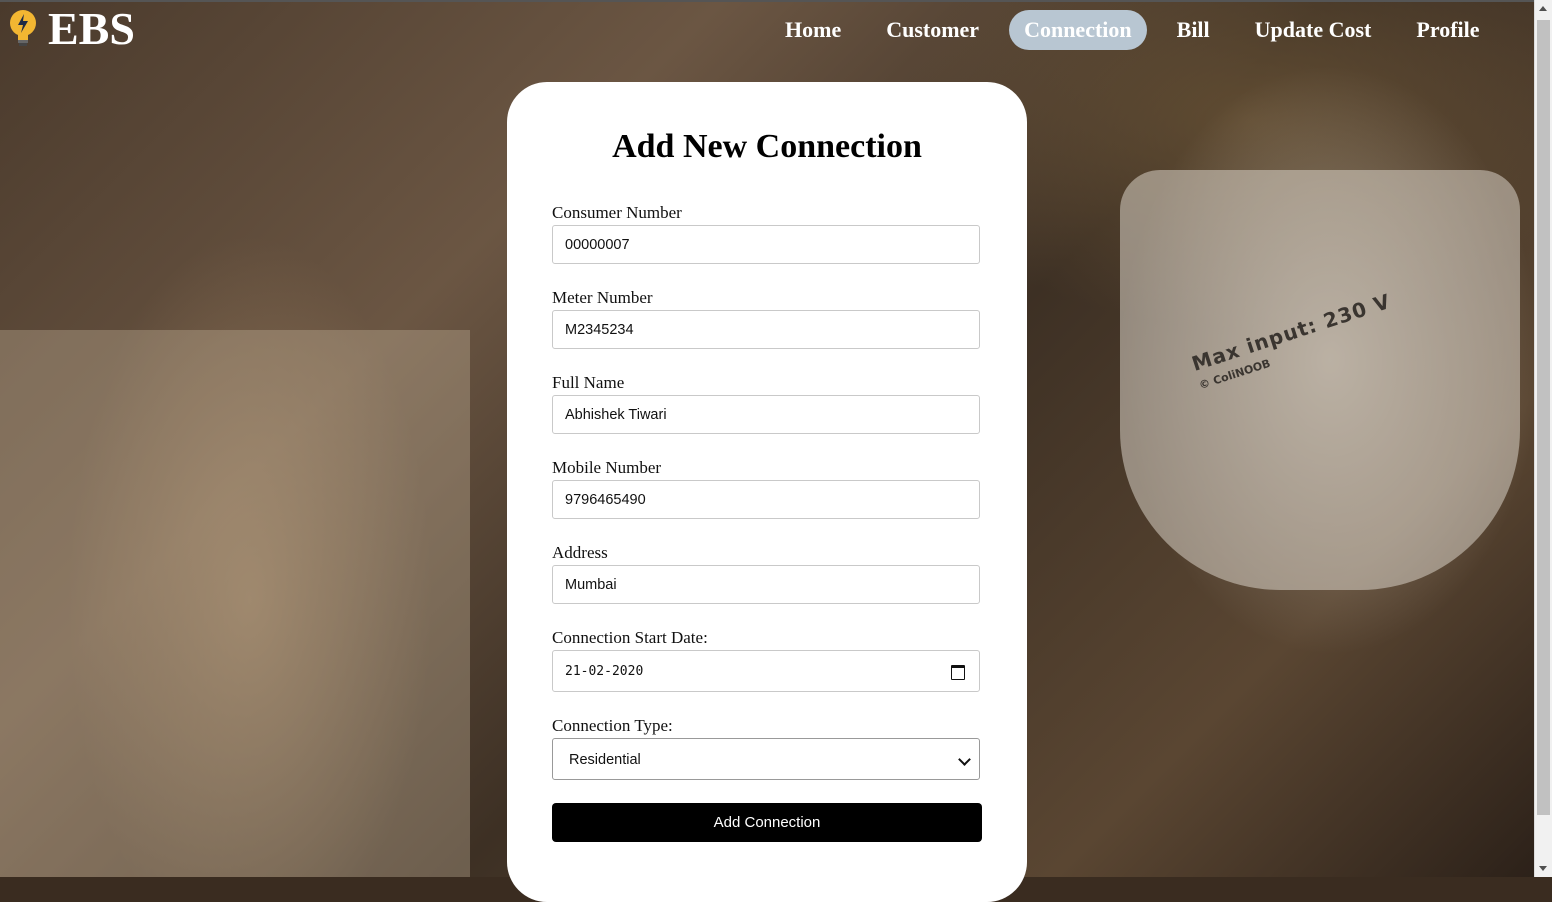  What do you see at coordinates (766, 329) in the screenshot?
I see `meter-number-input: M2345234` at bounding box center [766, 329].